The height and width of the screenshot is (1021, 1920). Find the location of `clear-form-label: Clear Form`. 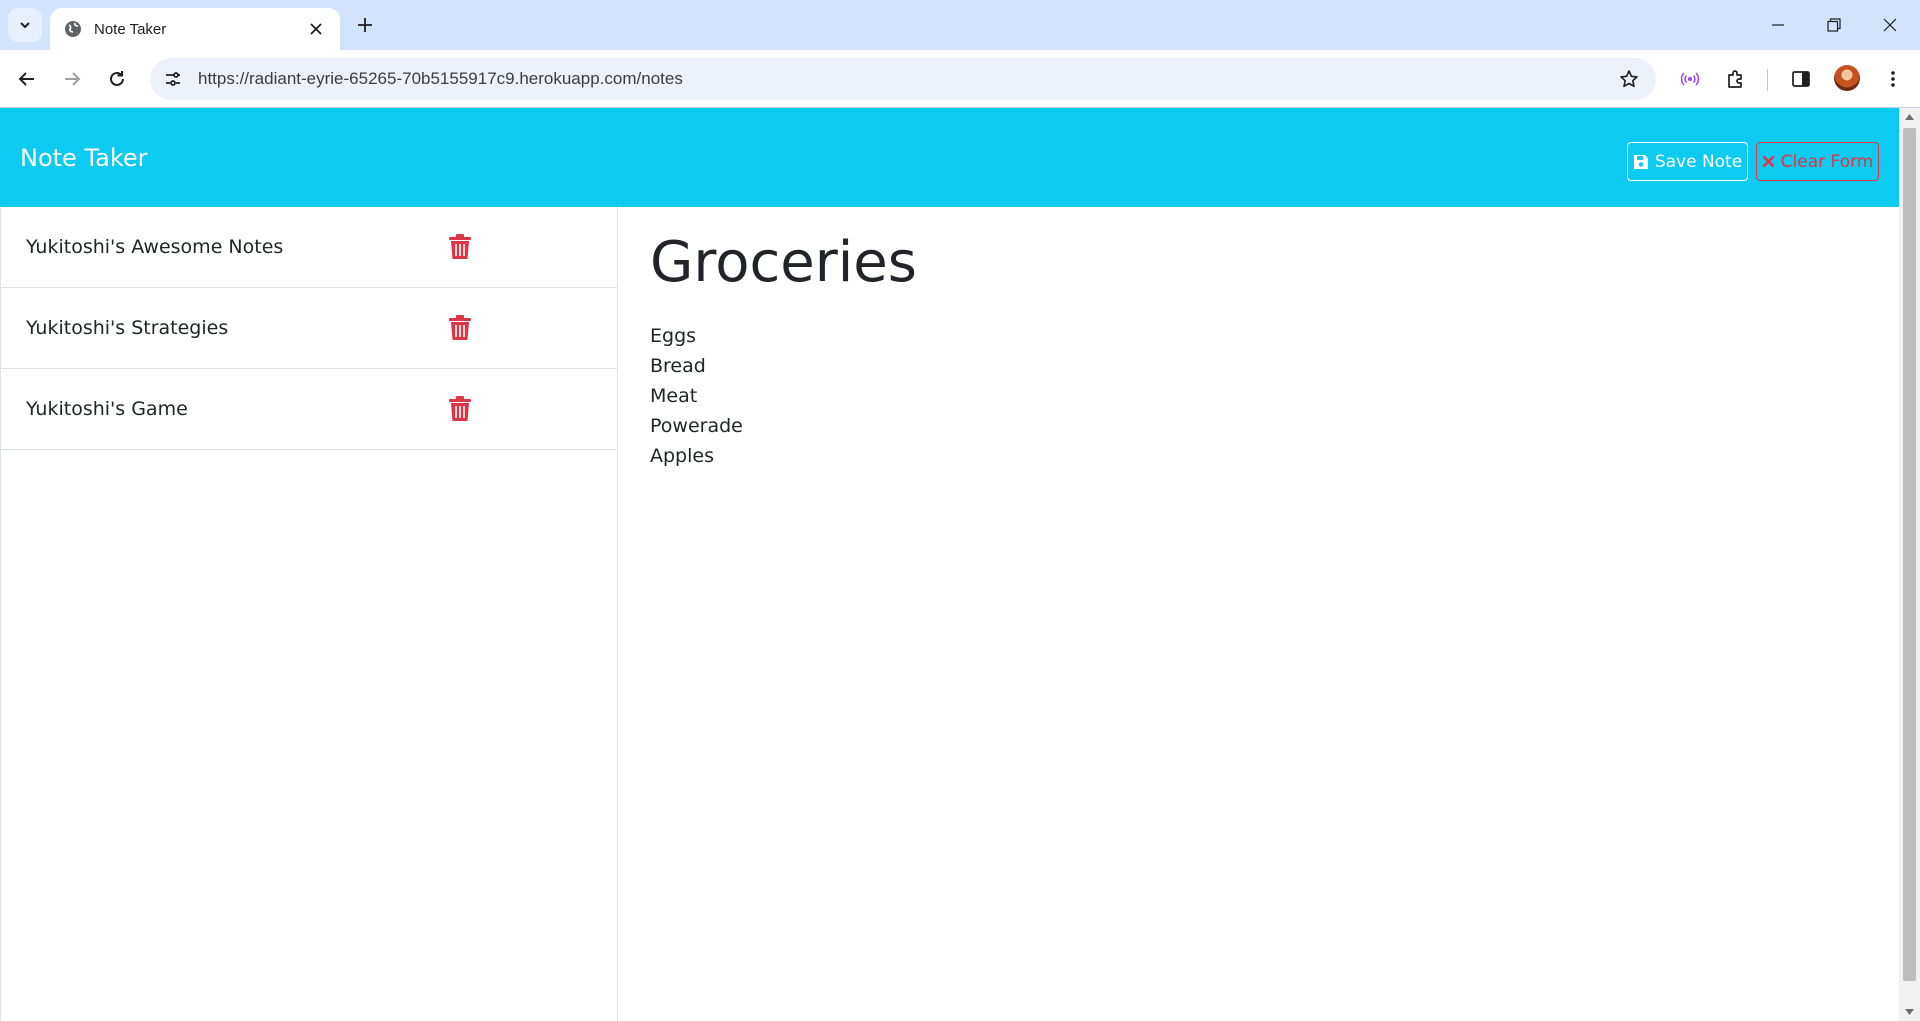

clear-form-label: Clear Form is located at coordinates (1827, 161).